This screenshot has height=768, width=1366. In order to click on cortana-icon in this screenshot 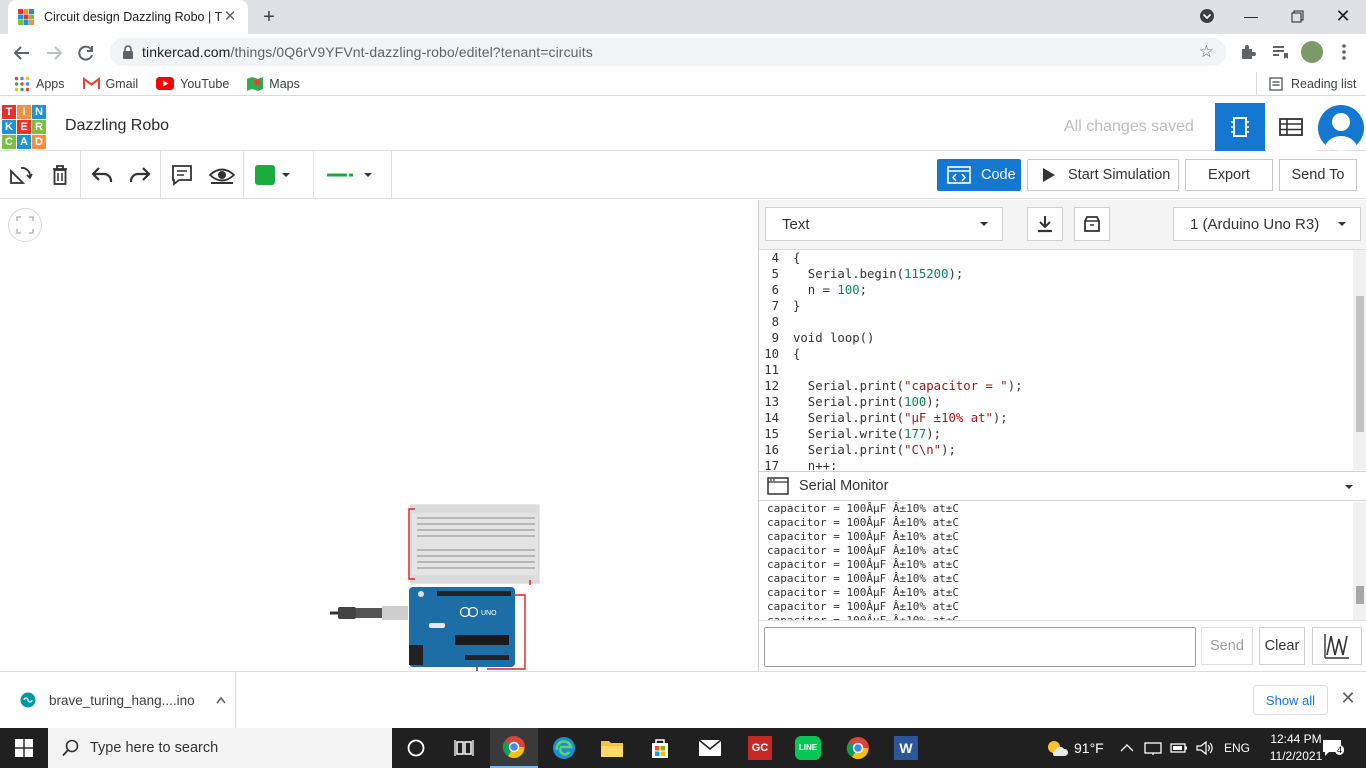, I will do `click(416, 748)`.